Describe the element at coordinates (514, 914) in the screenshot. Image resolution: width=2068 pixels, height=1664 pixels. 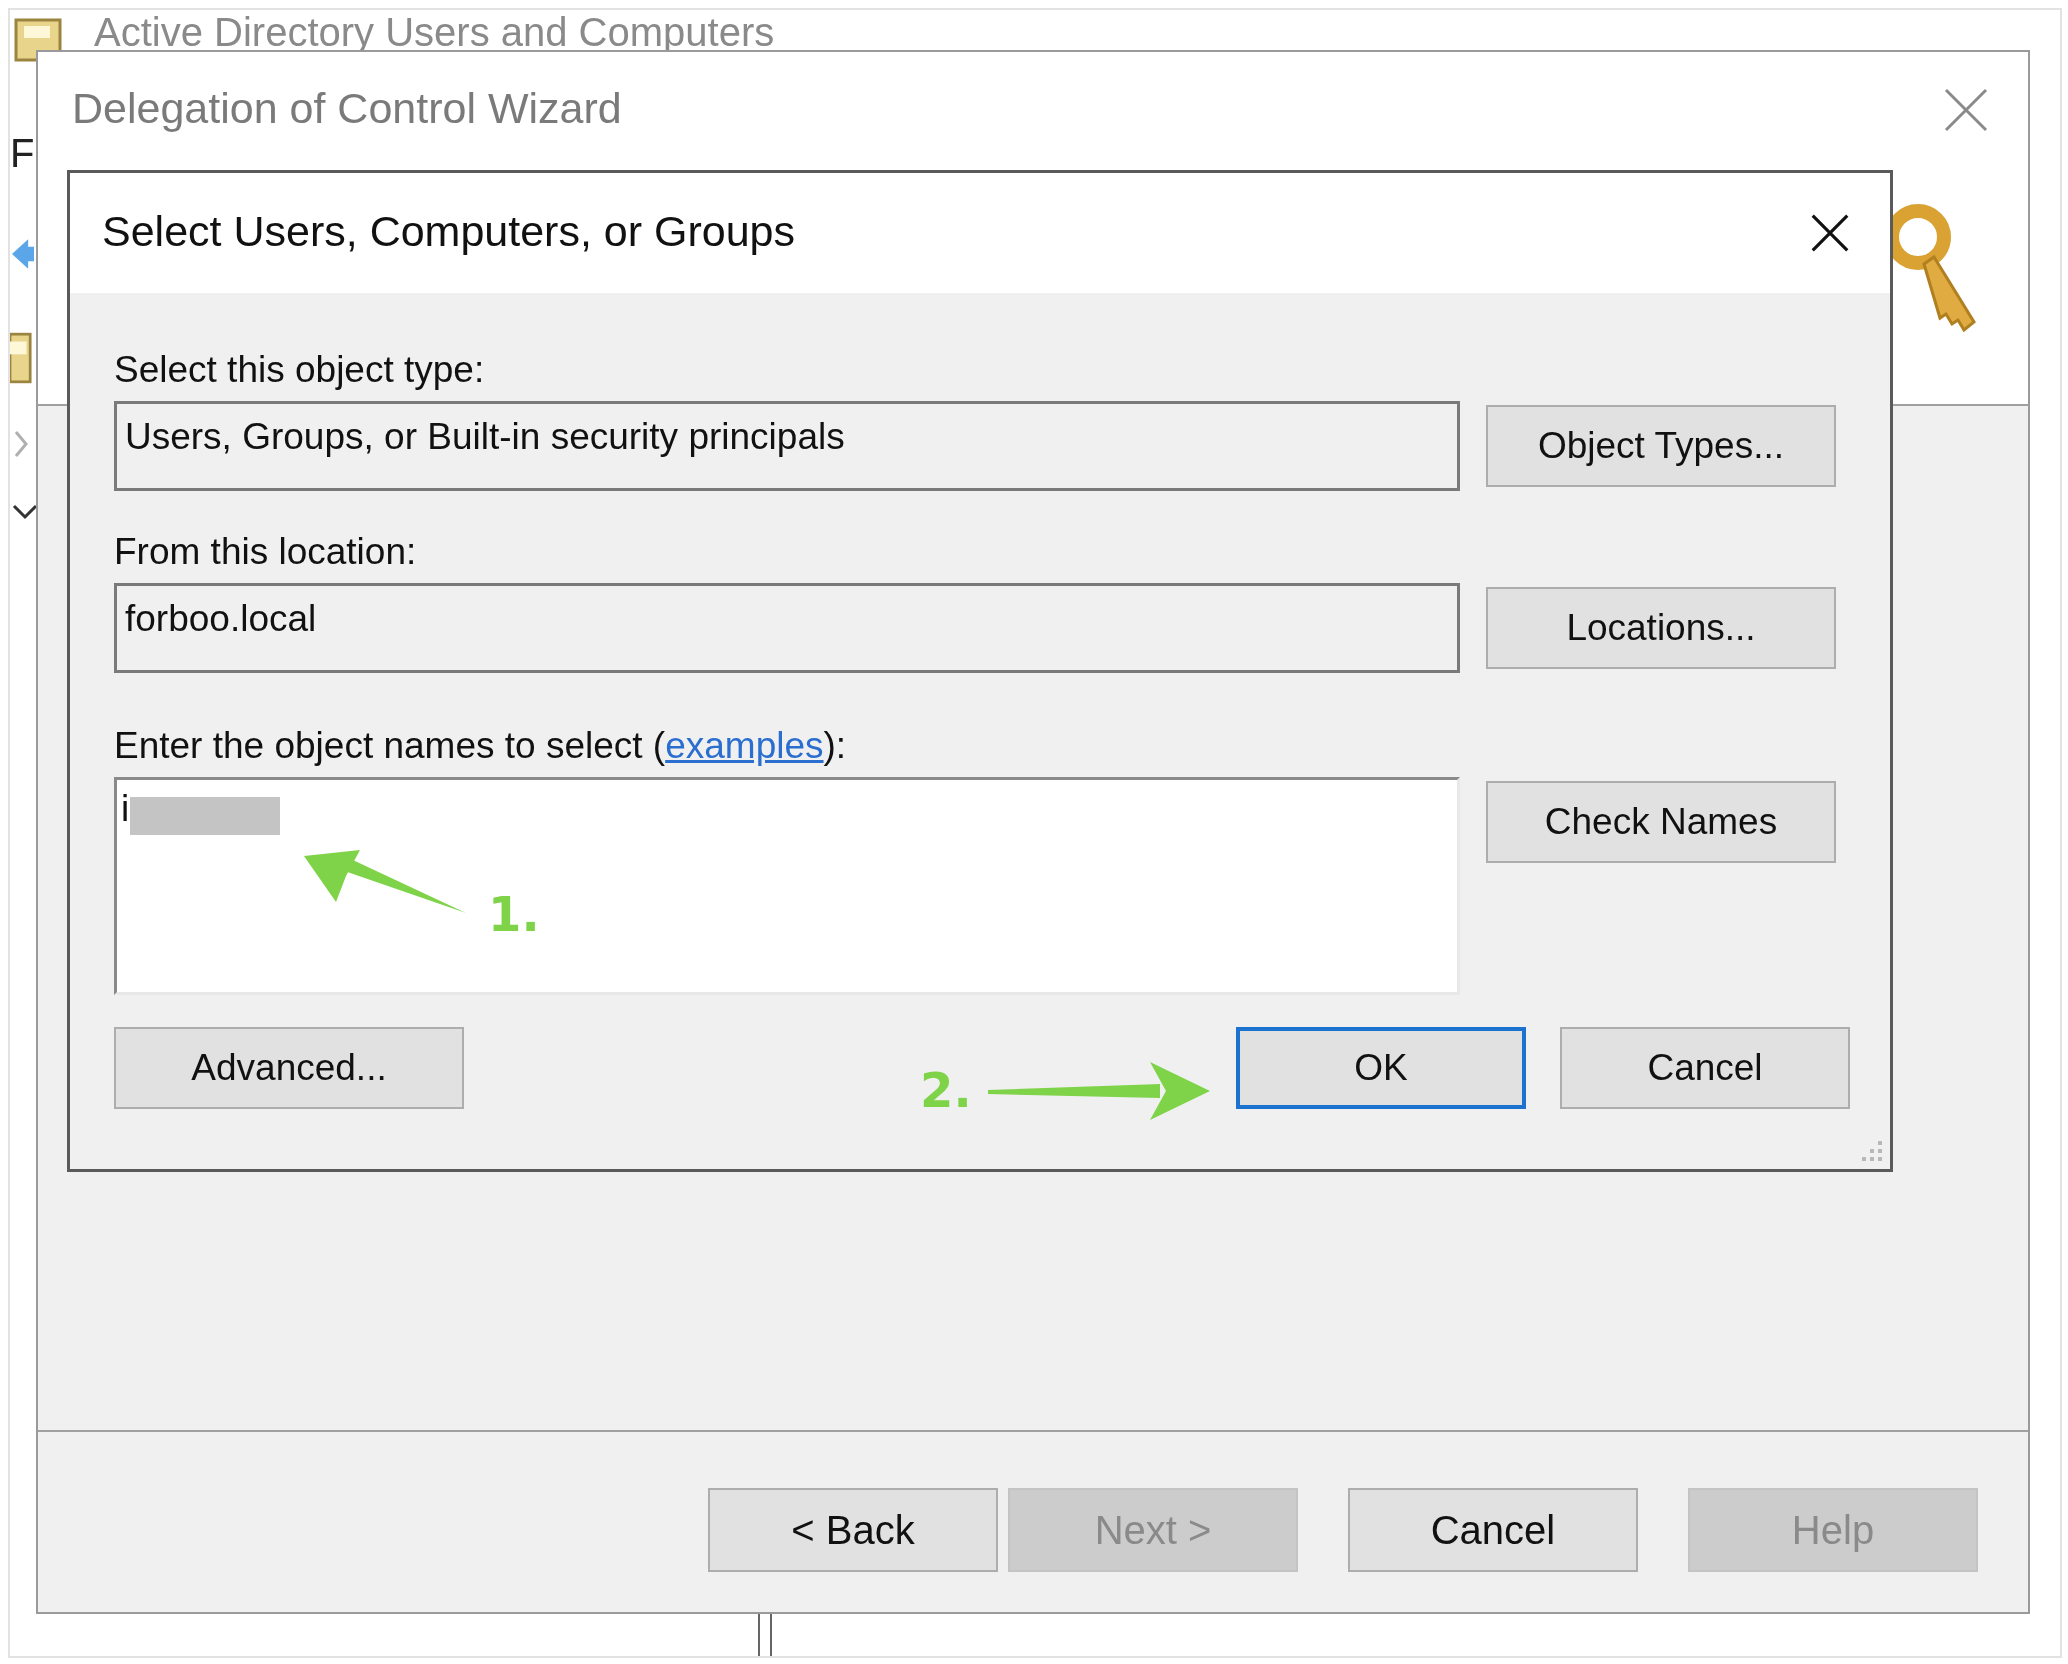
I see `step-number: 1.` at that location.